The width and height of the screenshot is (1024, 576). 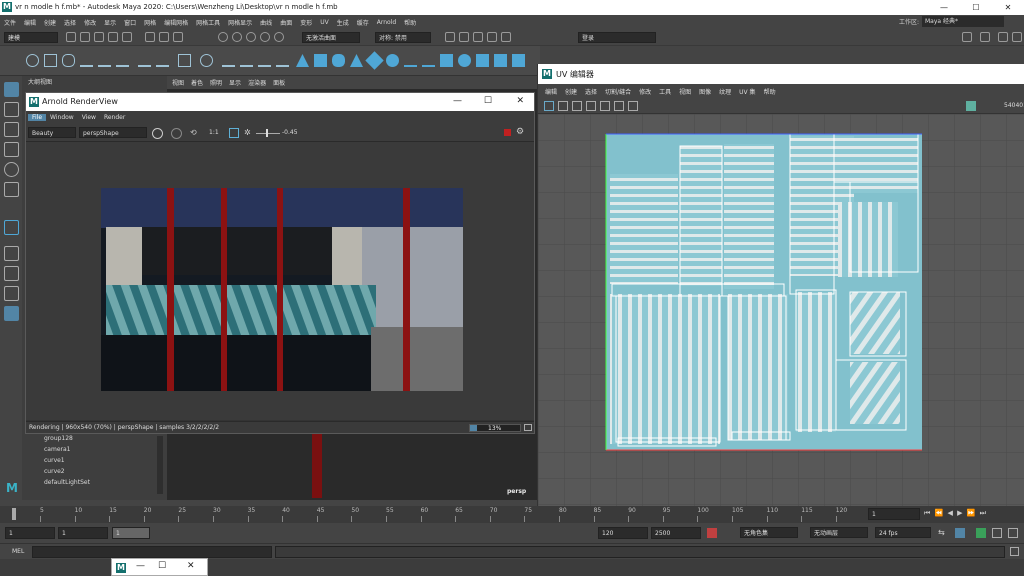 What do you see at coordinates (955, 513) in the screenshot?
I see `playback-controls: ⏮ ⏪ ◀ ▶ ⏩ ⏭` at bounding box center [955, 513].